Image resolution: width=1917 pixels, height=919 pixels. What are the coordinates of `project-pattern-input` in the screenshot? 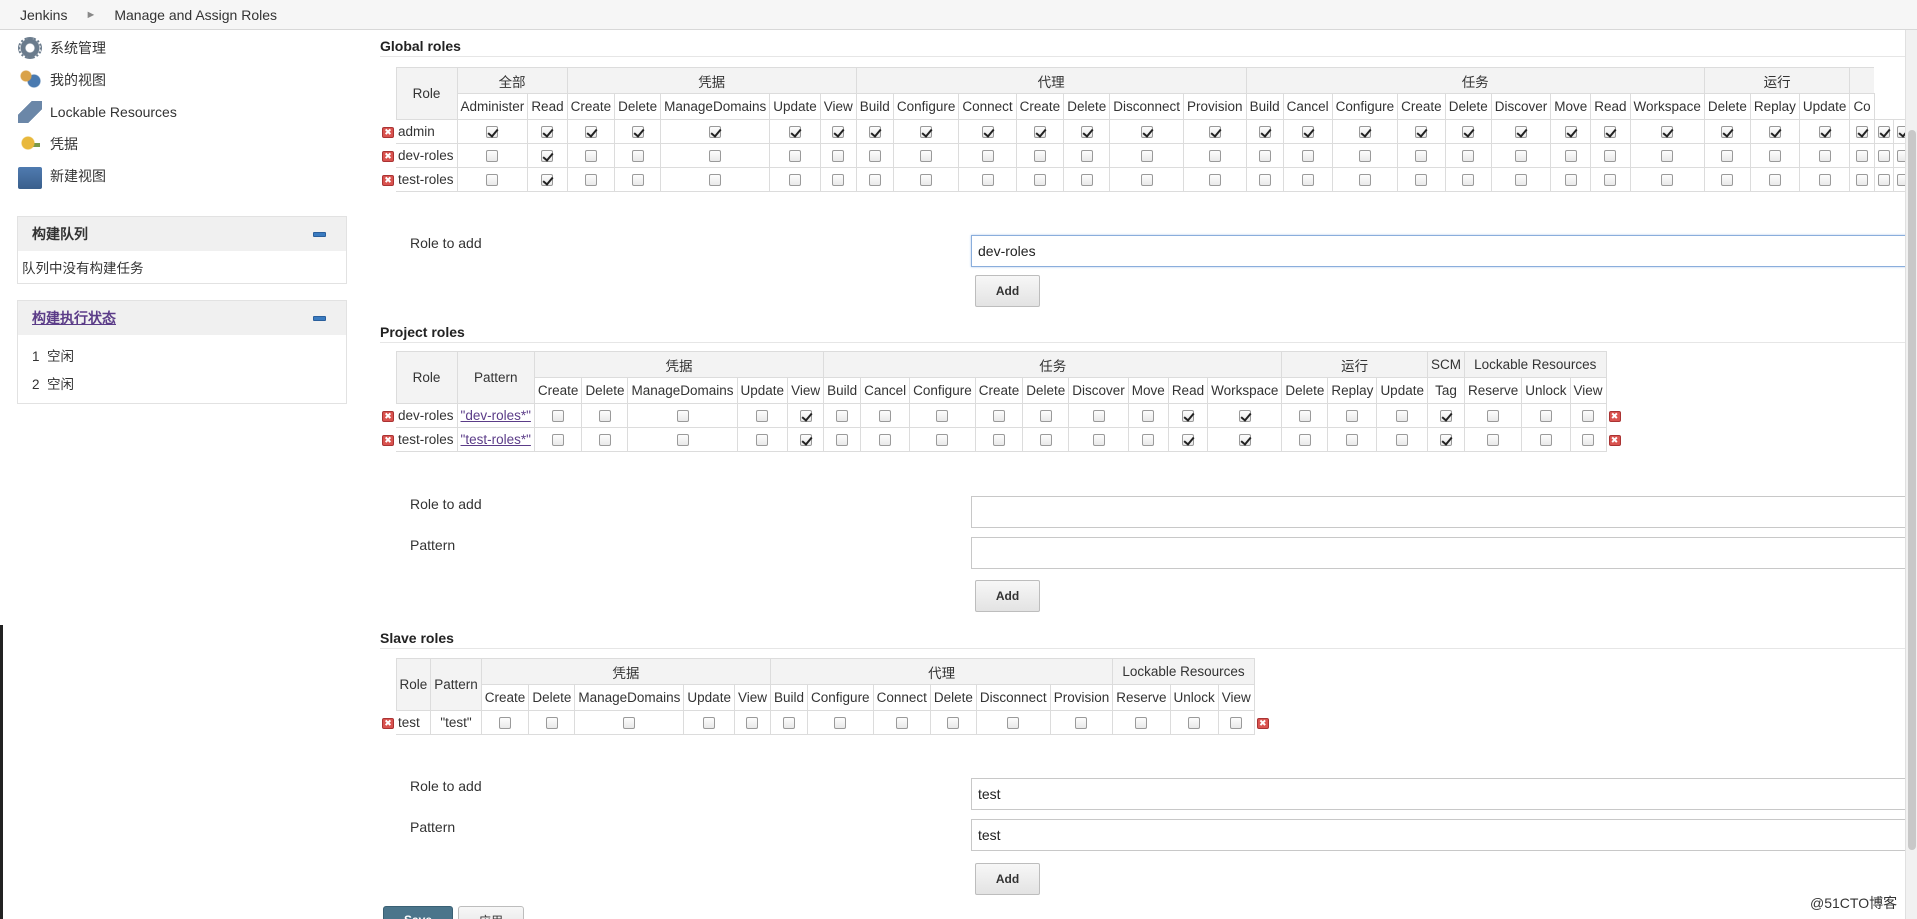 It's located at (1444, 553).